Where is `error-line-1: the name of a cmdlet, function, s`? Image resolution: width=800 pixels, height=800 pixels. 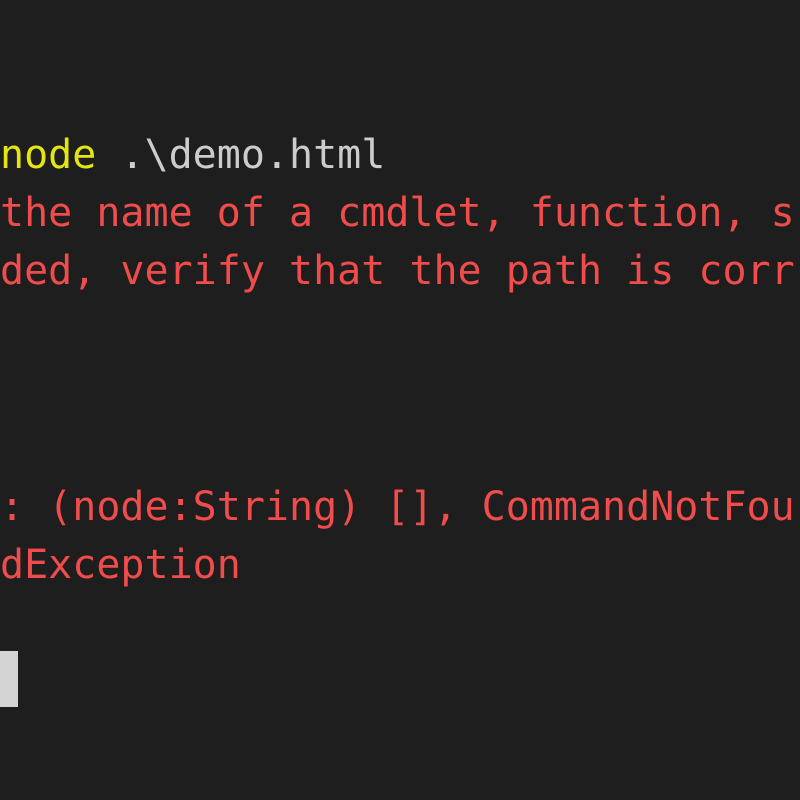 error-line-1: the name of a cmdlet, function, s is located at coordinates (397, 213).